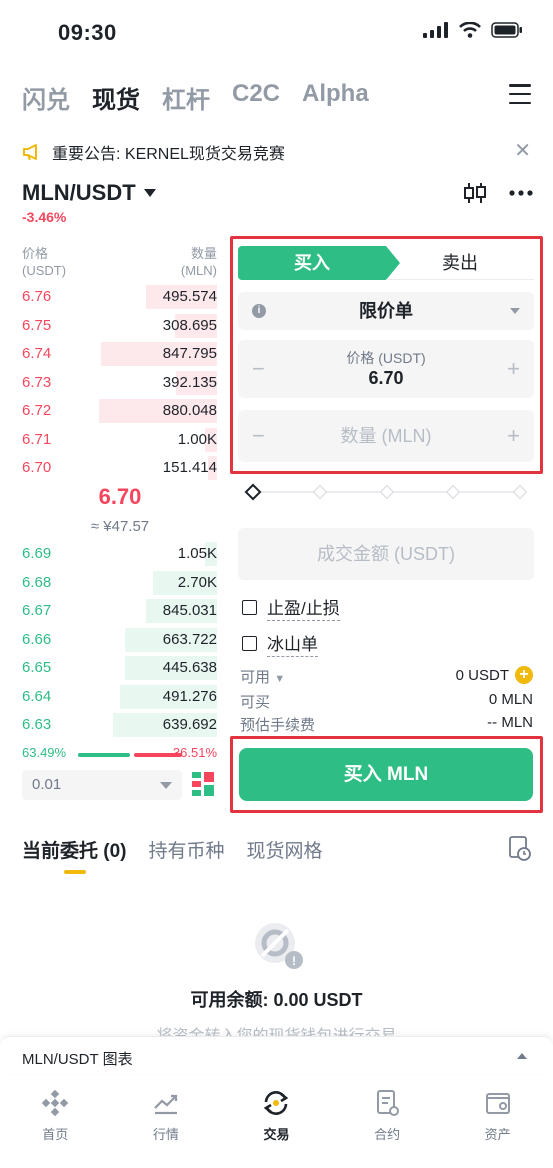 The height and width of the screenshot is (1168, 553). What do you see at coordinates (285, 849) in the screenshot?
I see `tab-spot-grid: 现货网格` at bounding box center [285, 849].